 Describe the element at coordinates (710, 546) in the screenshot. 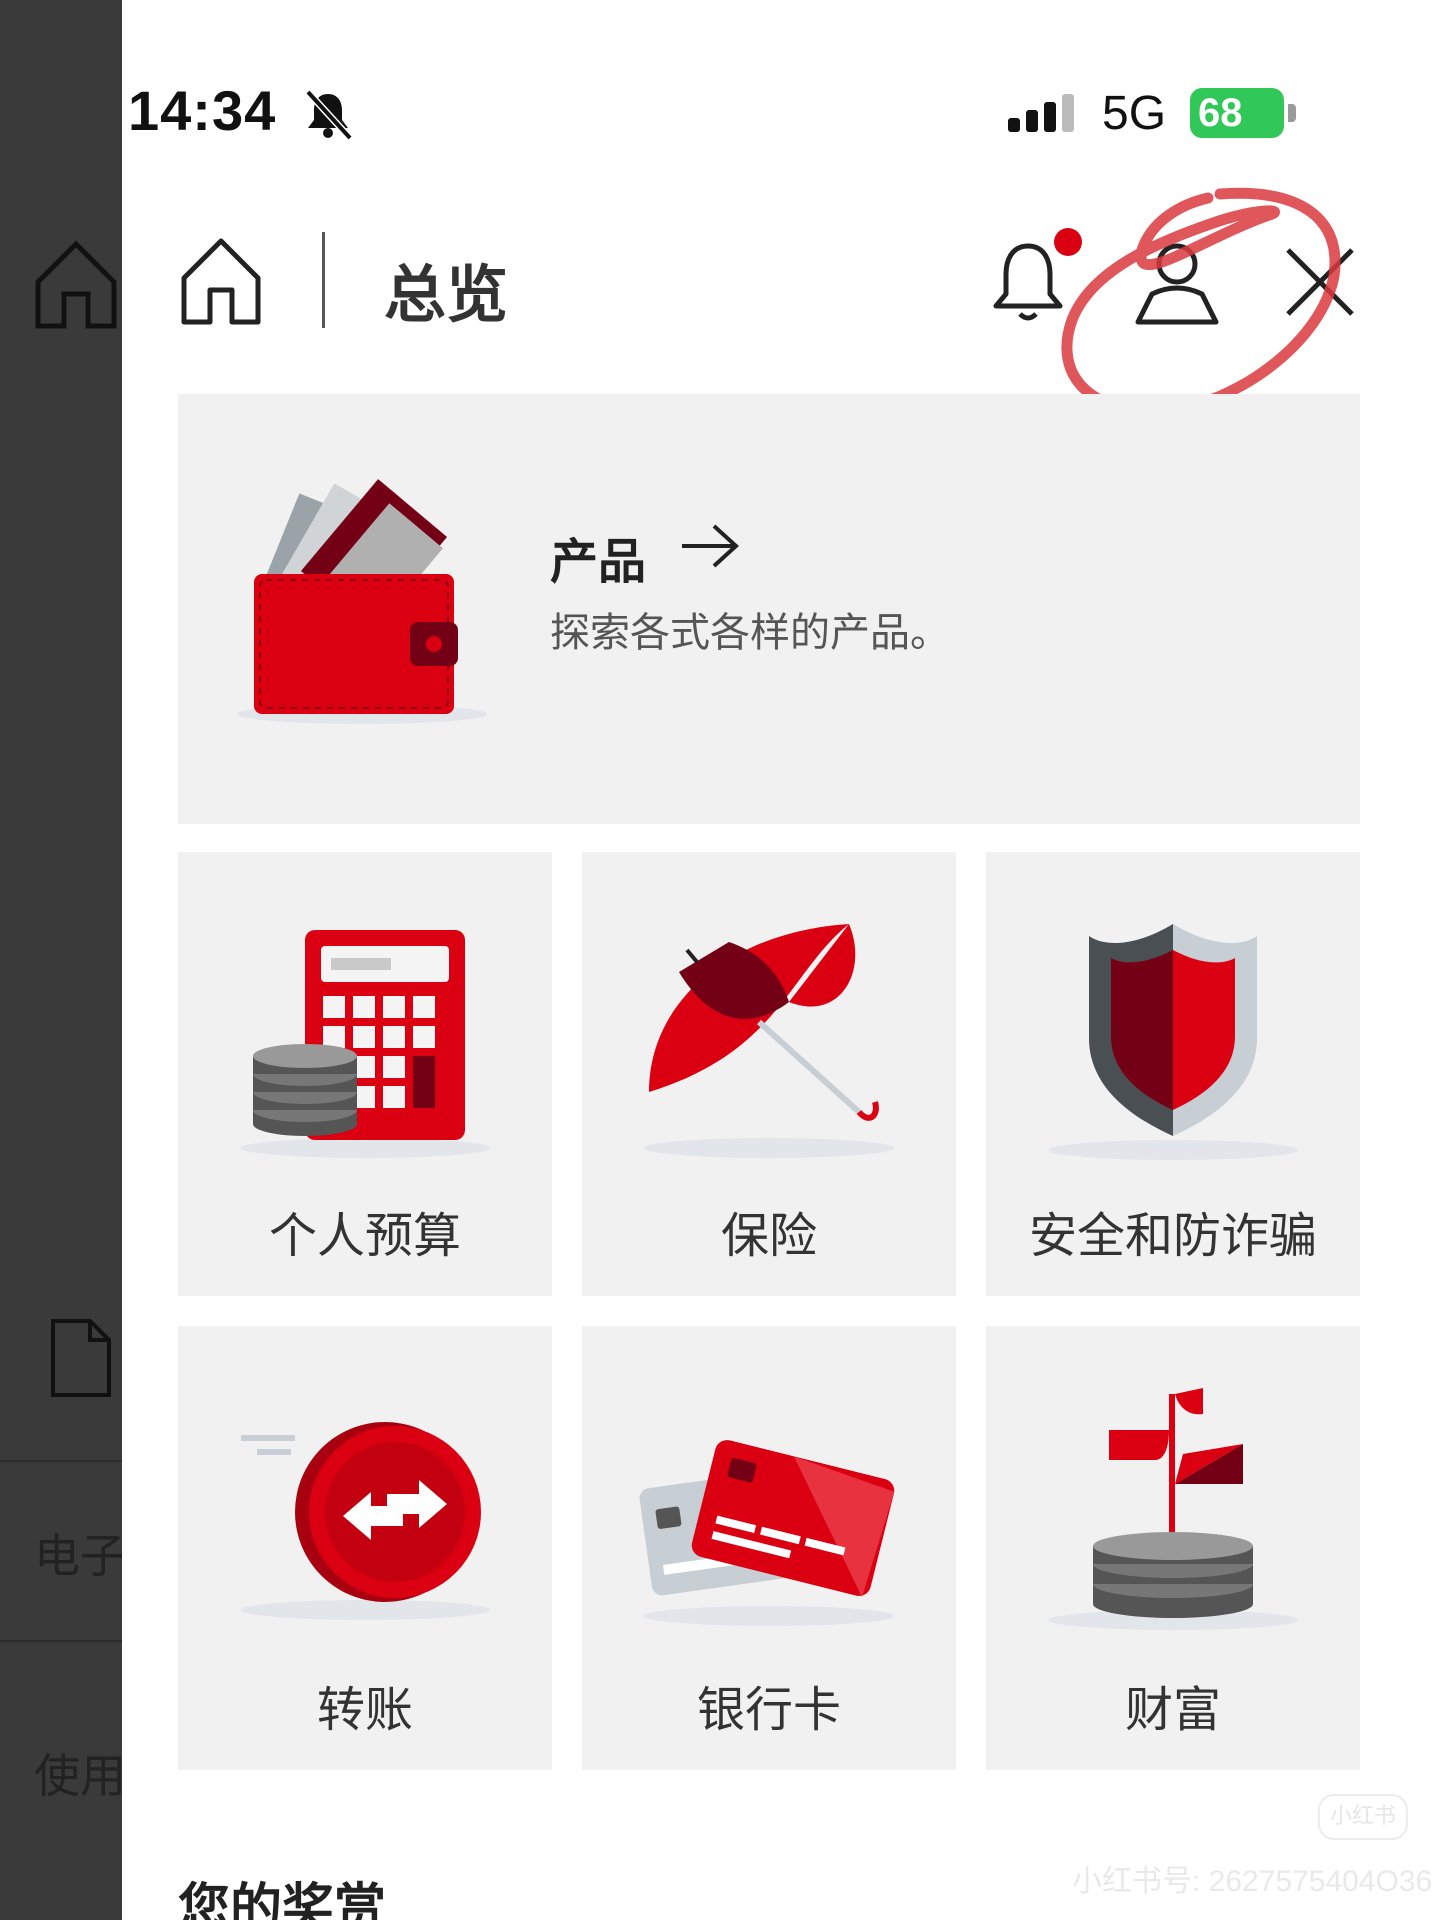

I see `arrow-right-icon` at that location.